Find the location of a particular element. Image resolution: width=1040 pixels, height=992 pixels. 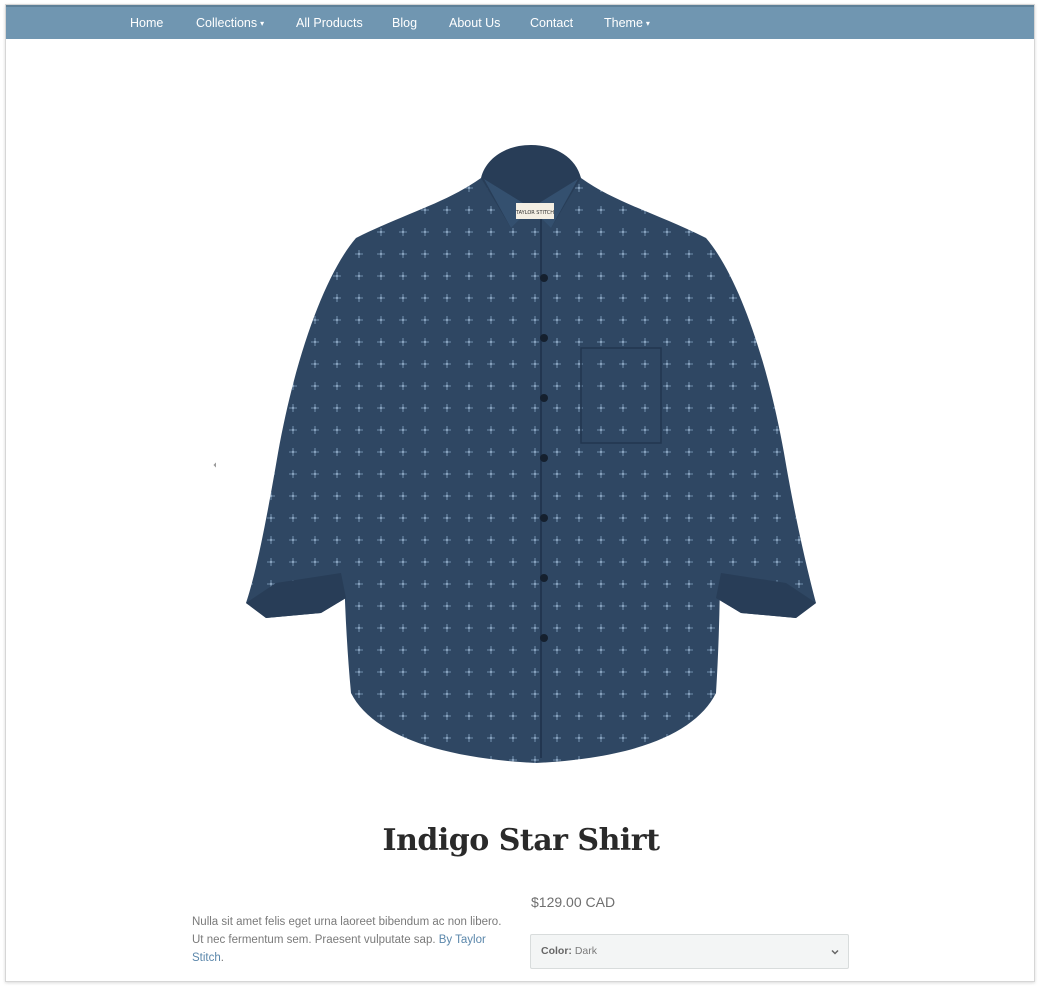

nav-about-us: About Us is located at coordinates (474, 23).